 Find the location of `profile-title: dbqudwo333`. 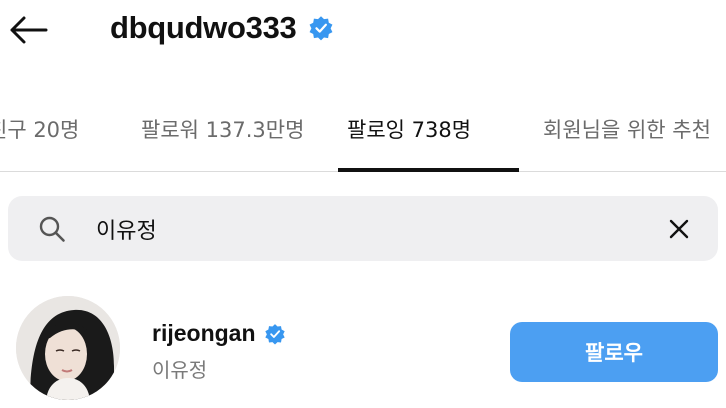

profile-title: dbqudwo333 is located at coordinates (222, 28).